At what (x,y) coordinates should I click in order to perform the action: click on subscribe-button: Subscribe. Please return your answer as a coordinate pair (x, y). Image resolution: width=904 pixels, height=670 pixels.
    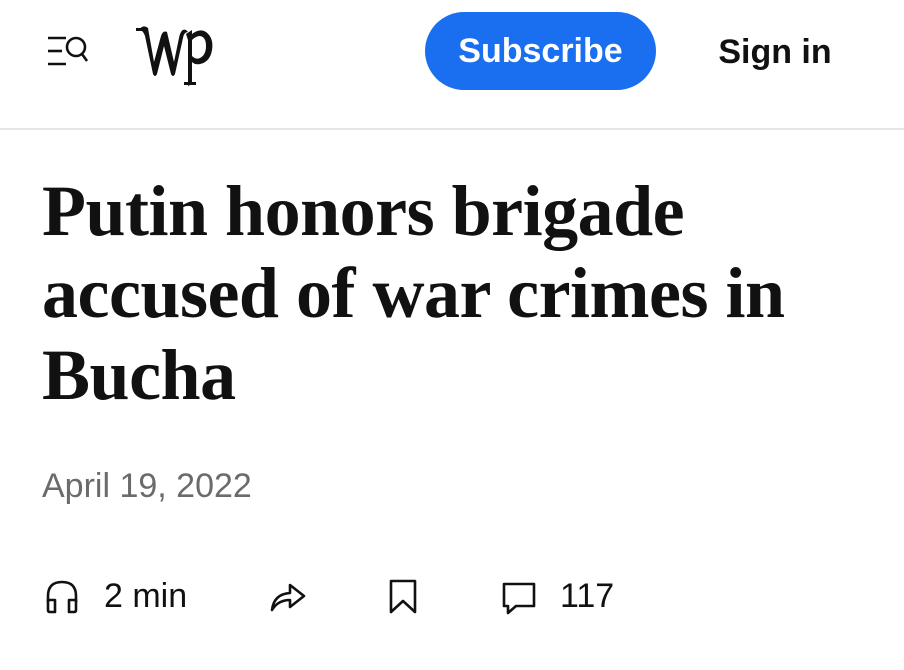
    Looking at the image, I should click on (540, 51).